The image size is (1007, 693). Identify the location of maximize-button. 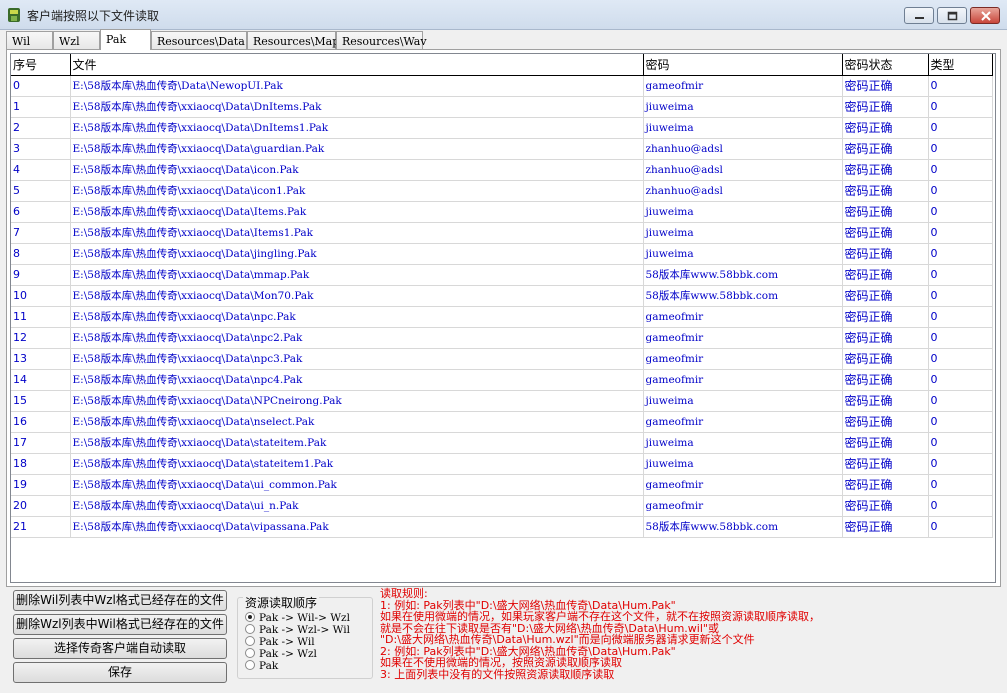
(952, 15).